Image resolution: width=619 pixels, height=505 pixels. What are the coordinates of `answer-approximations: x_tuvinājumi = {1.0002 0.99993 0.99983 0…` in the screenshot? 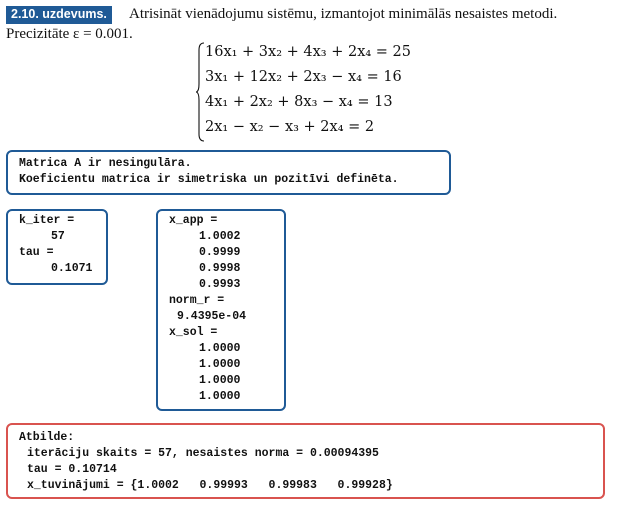 It's located at (210, 485).